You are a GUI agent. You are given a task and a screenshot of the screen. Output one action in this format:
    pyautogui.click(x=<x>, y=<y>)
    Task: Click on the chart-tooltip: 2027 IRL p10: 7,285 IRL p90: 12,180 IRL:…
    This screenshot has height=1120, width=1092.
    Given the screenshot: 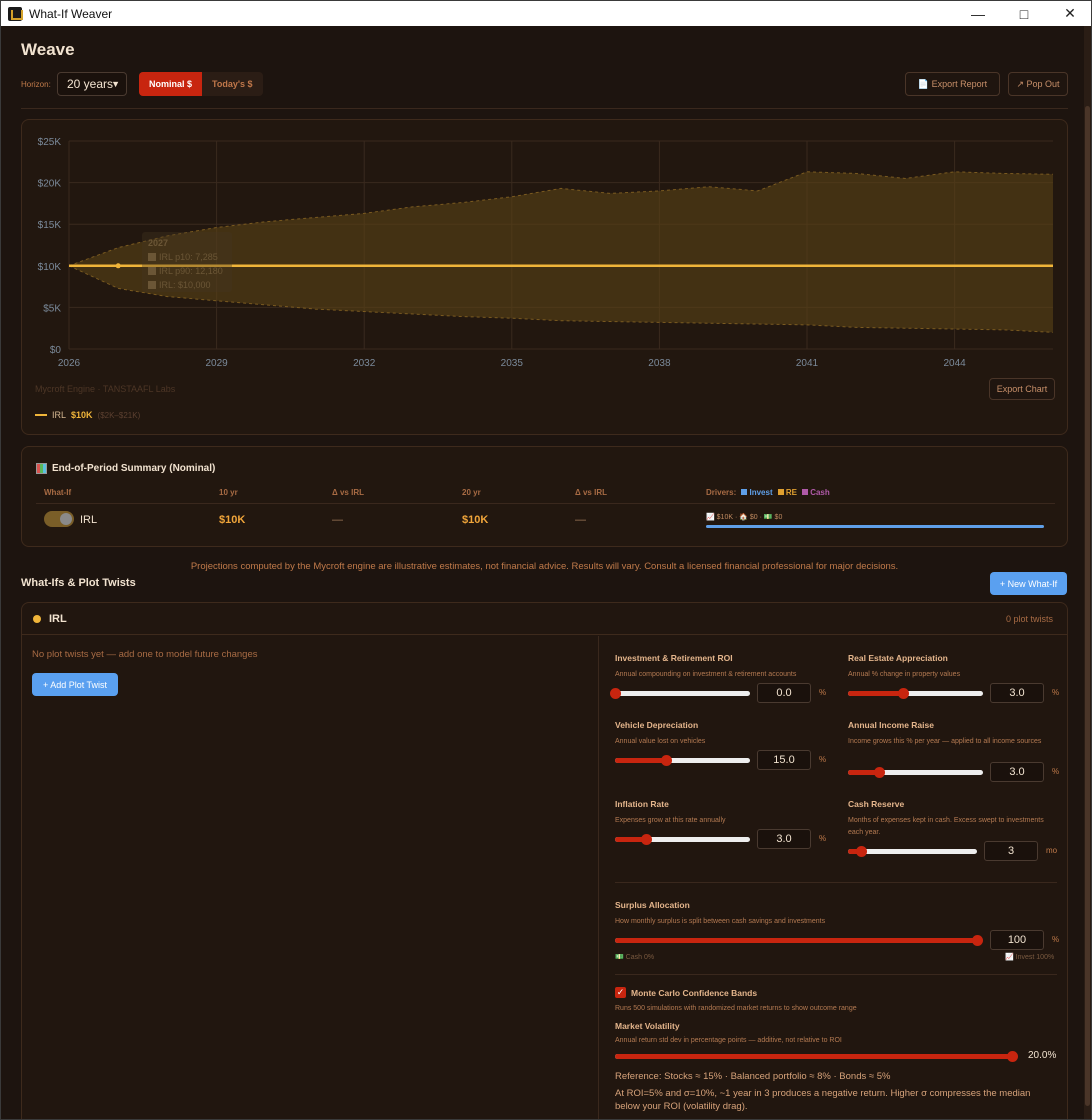 What is the action you would take?
    pyautogui.click(x=187, y=262)
    